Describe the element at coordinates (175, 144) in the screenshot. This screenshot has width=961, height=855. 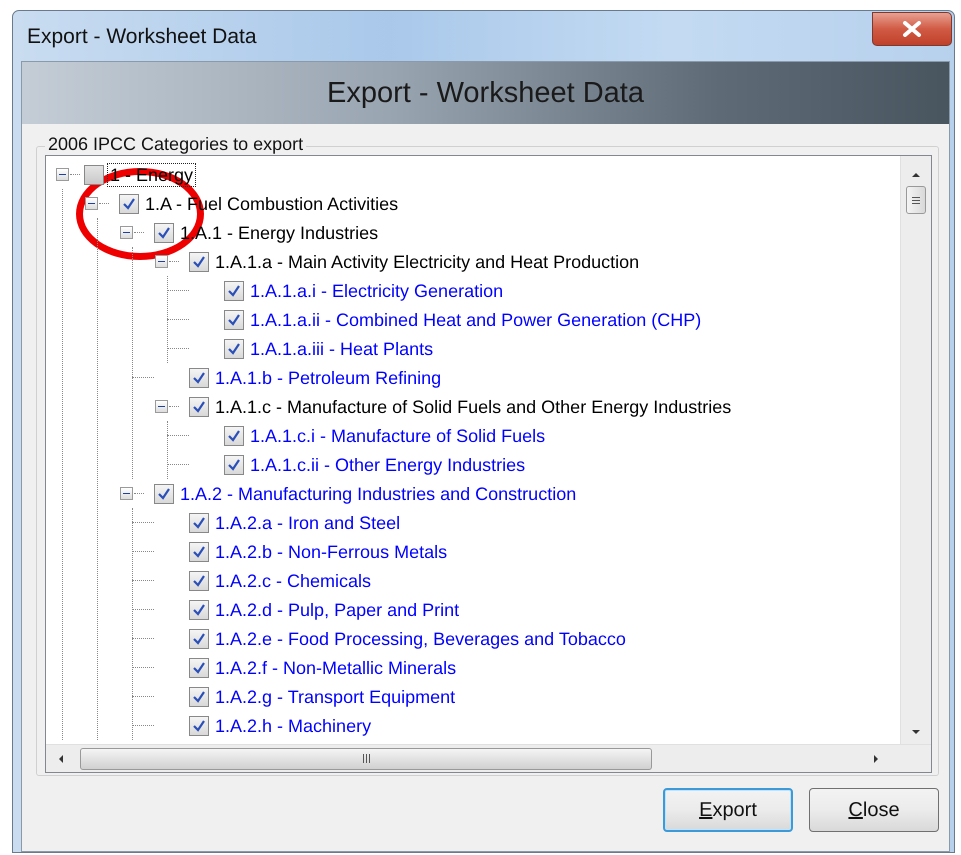
I see `group-label: 2006 IPCC Categories to export` at that location.